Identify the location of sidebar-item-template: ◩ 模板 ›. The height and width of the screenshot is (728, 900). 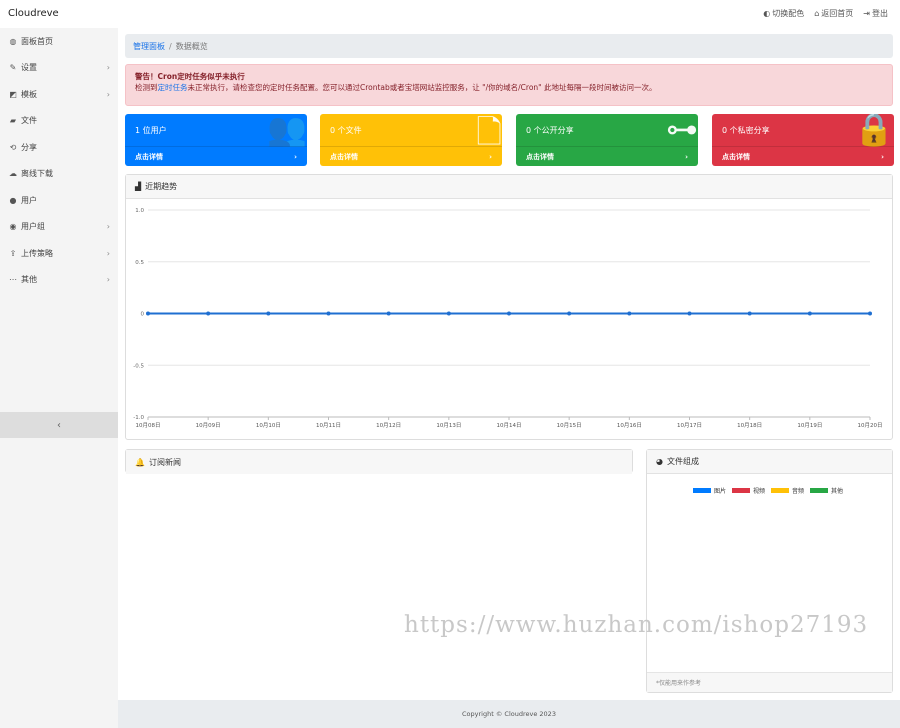
(59, 94).